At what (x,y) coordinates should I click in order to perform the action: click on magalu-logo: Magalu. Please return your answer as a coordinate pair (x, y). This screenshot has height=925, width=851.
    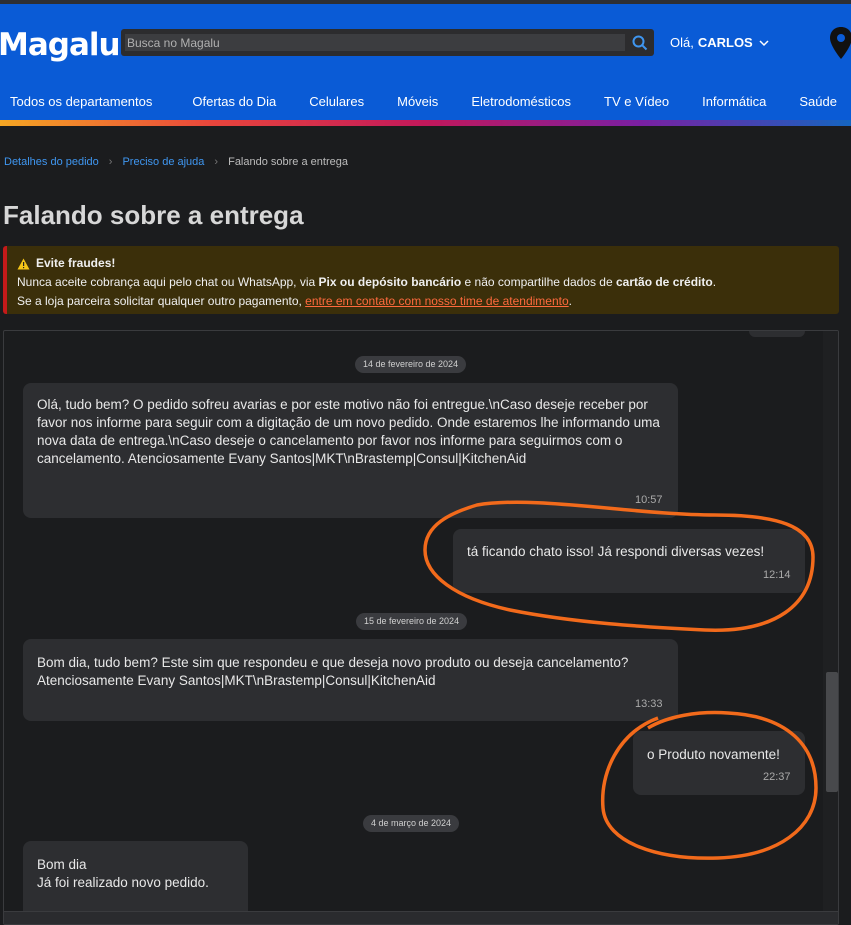
    Looking at the image, I should click on (60, 45).